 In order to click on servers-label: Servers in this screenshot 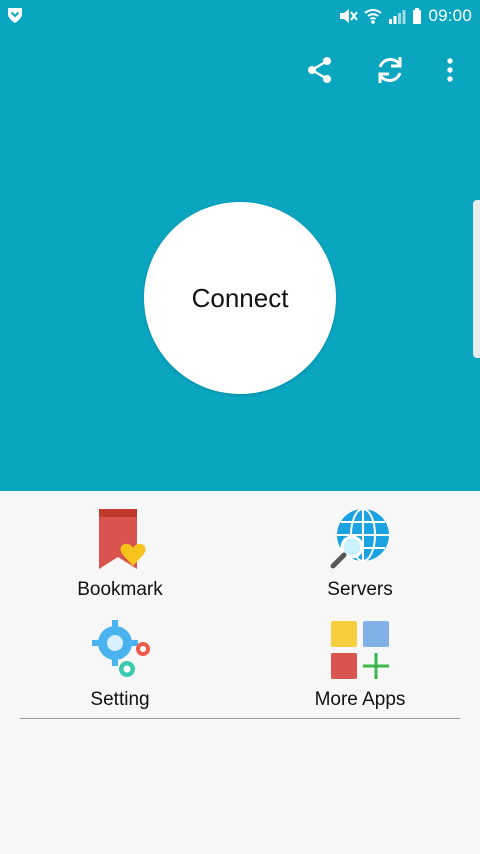, I will do `click(360, 589)`.